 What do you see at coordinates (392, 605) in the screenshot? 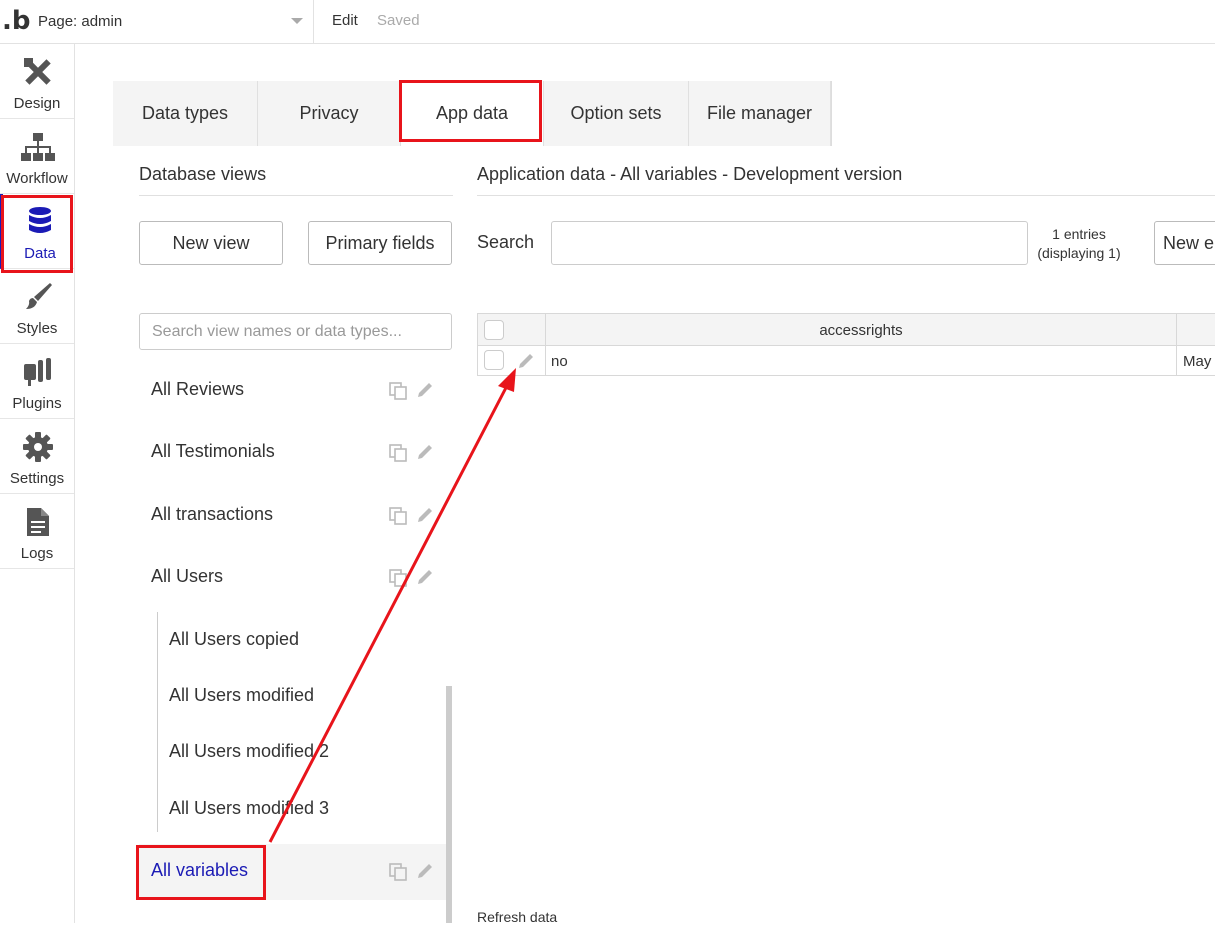
I see `annotation-arrow` at bounding box center [392, 605].